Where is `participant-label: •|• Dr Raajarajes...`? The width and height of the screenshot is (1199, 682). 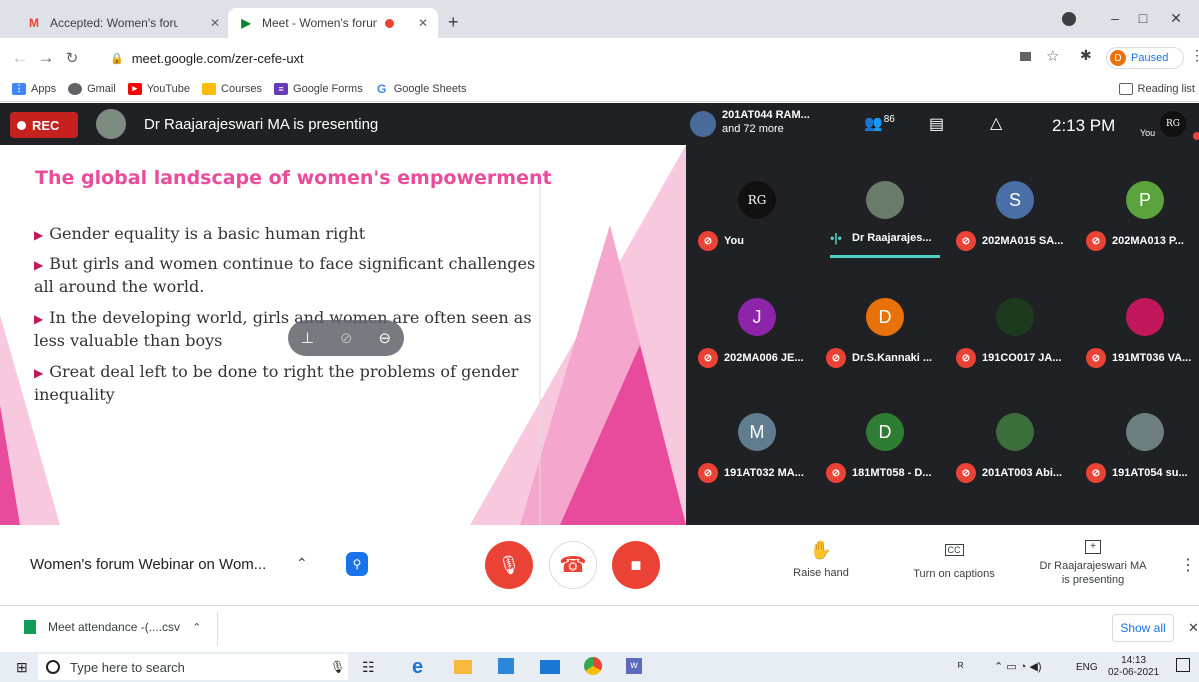
participant-label: •|• Dr Raajarajes... is located at coordinates (878, 238).